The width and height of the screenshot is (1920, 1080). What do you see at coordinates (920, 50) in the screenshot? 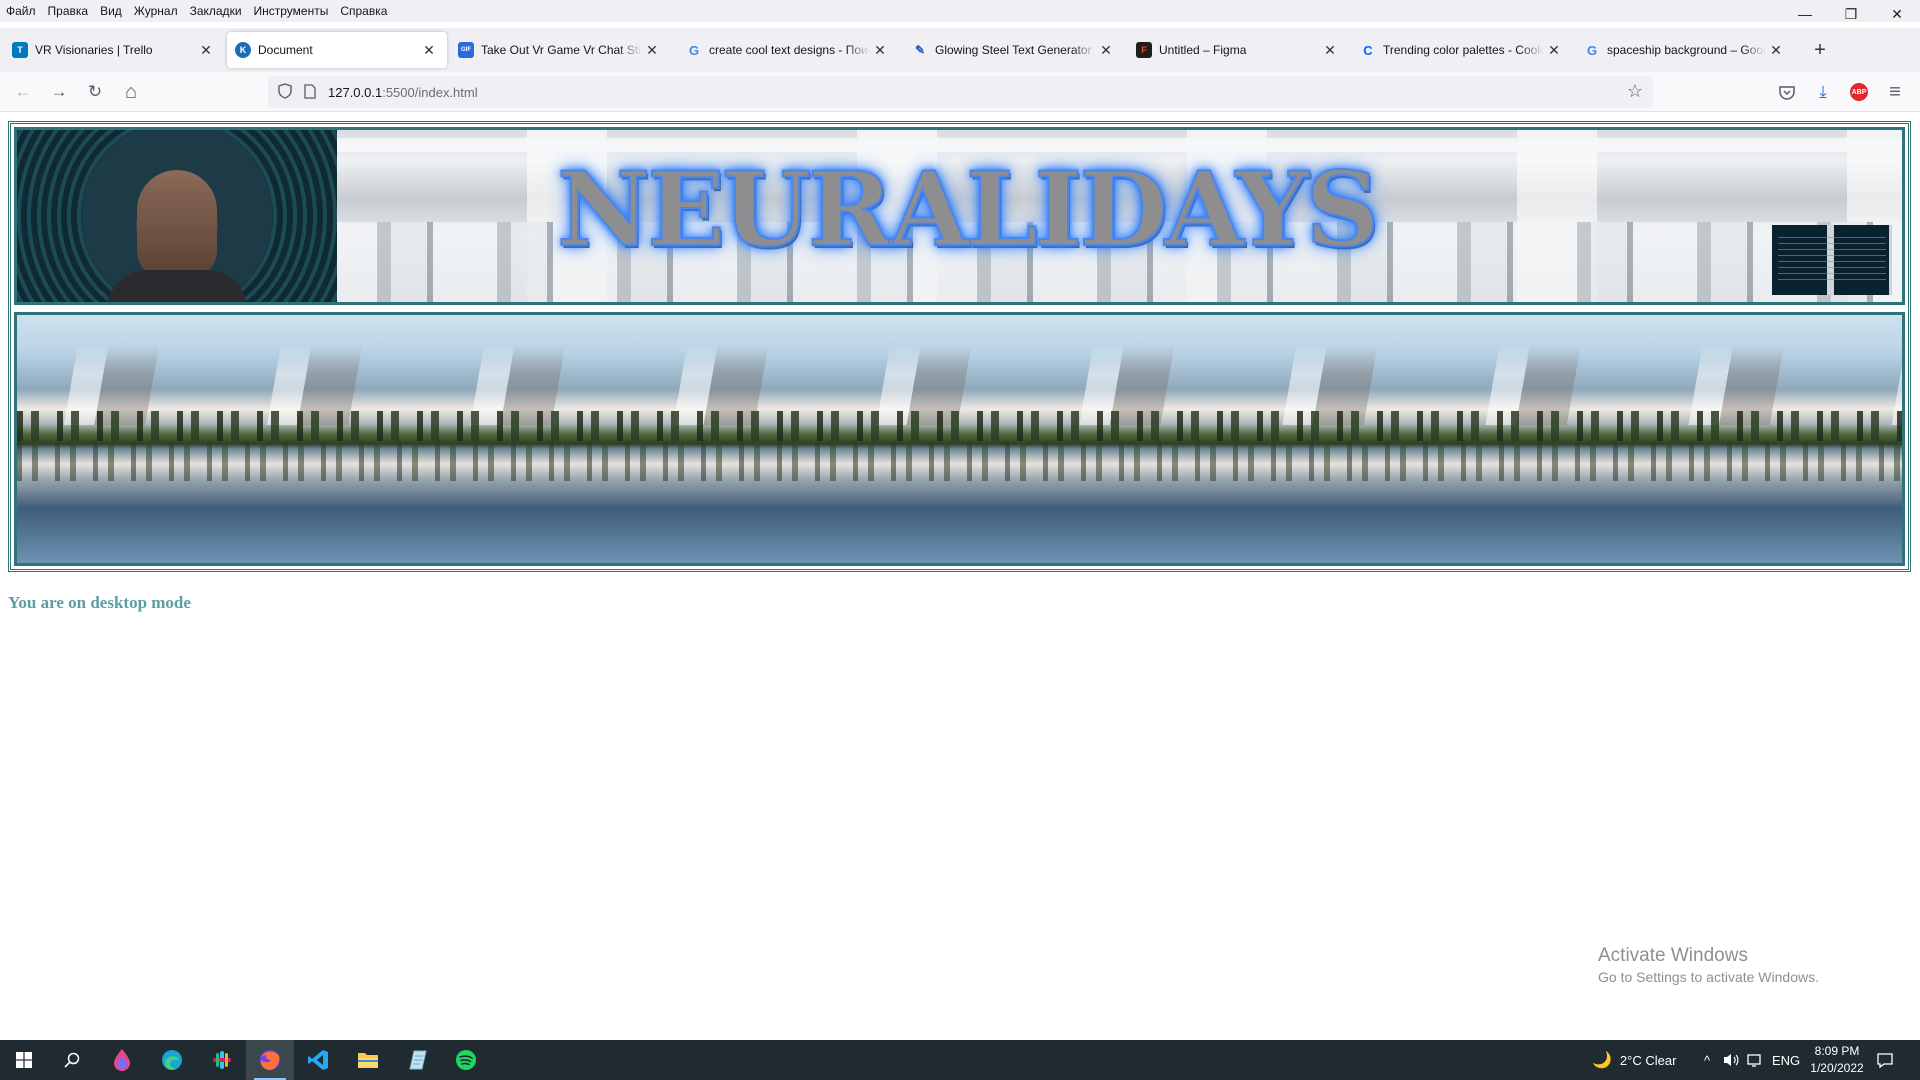
I see `flamingtext-icon: ✎` at bounding box center [920, 50].